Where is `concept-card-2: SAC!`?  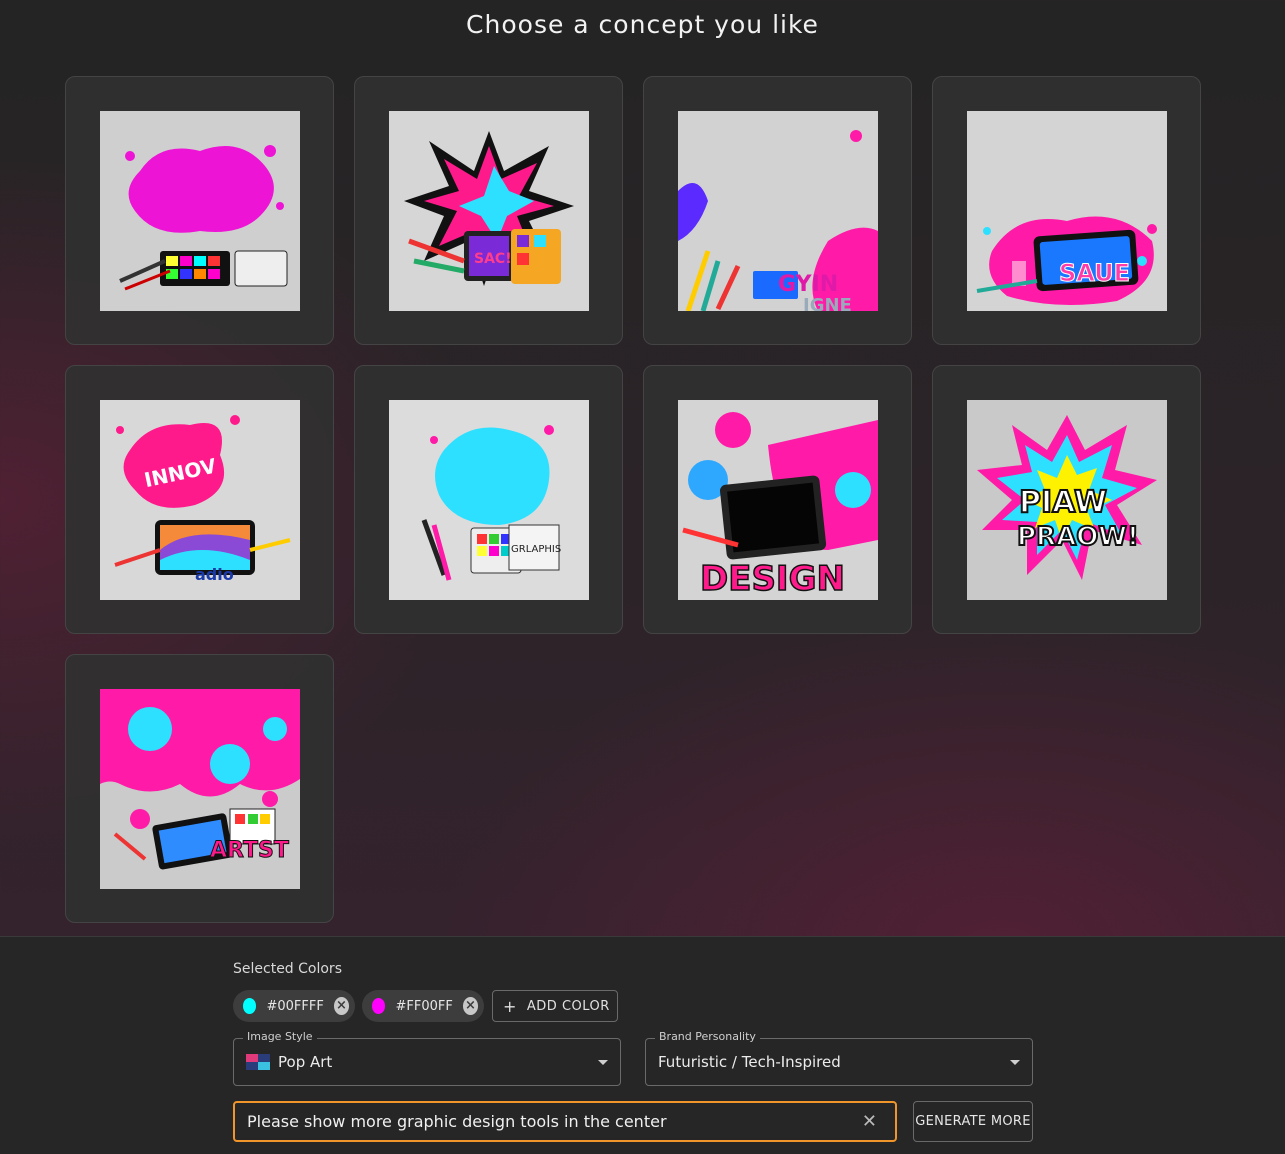
concept-card-2: SAC! is located at coordinates (488, 210).